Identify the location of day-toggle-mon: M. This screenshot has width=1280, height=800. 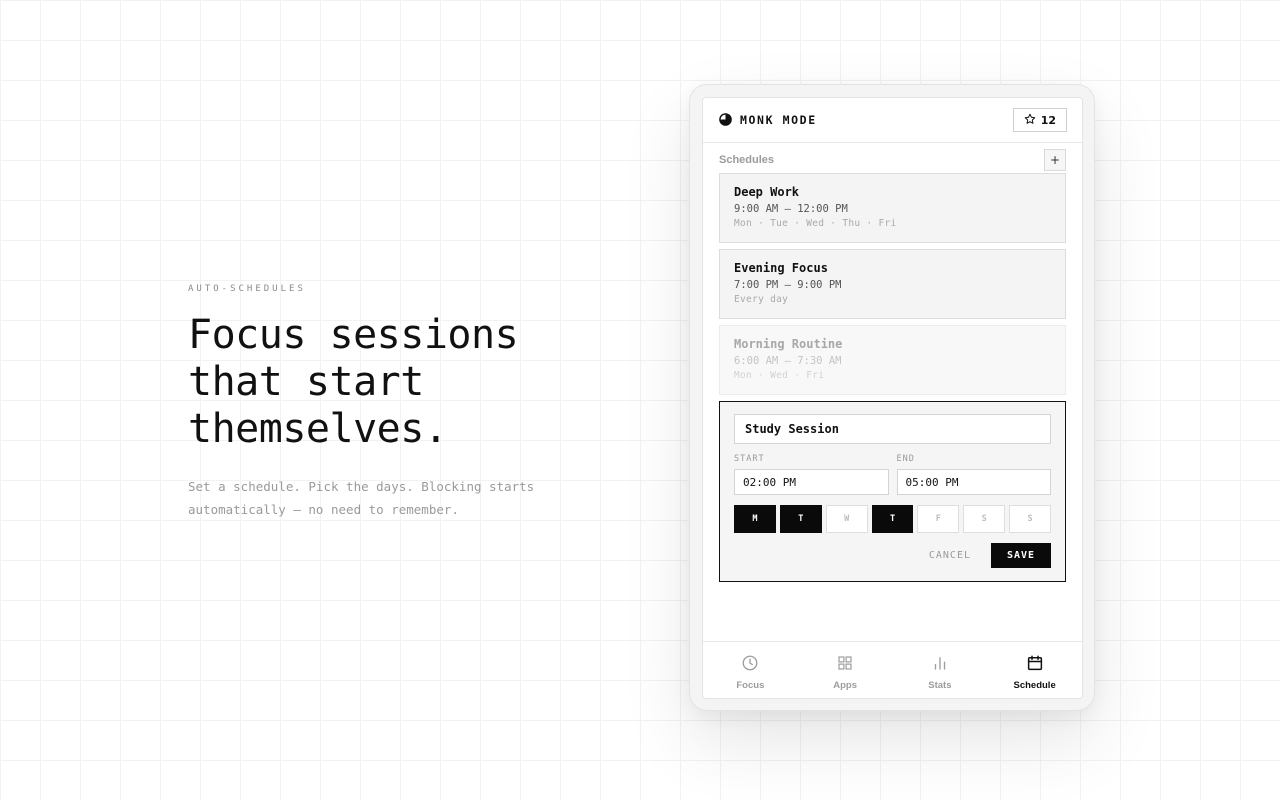
(755, 519).